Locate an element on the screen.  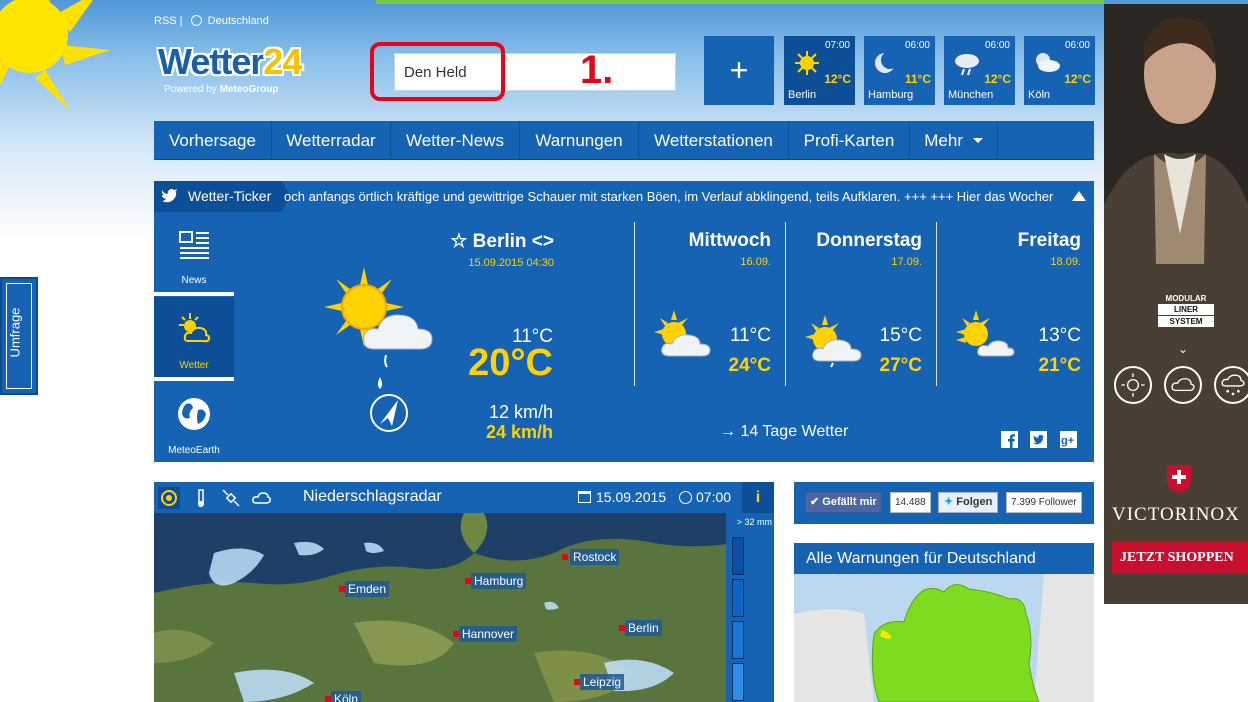
forecast-day-date: 16.09. is located at coordinates (755, 262).